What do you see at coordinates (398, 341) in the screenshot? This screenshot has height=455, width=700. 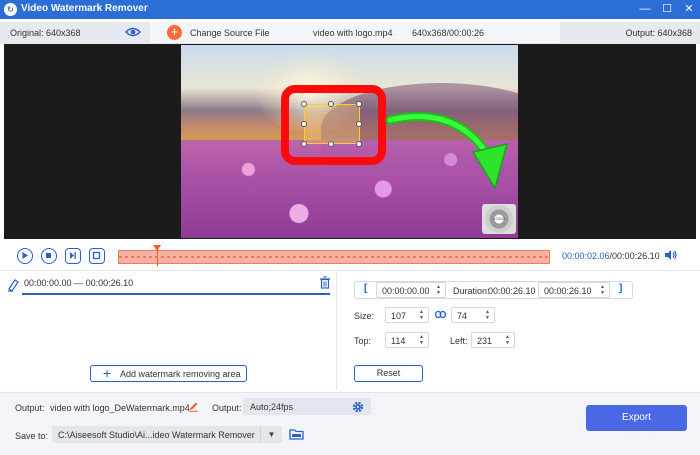 I see `top-value: 114` at bounding box center [398, 341].